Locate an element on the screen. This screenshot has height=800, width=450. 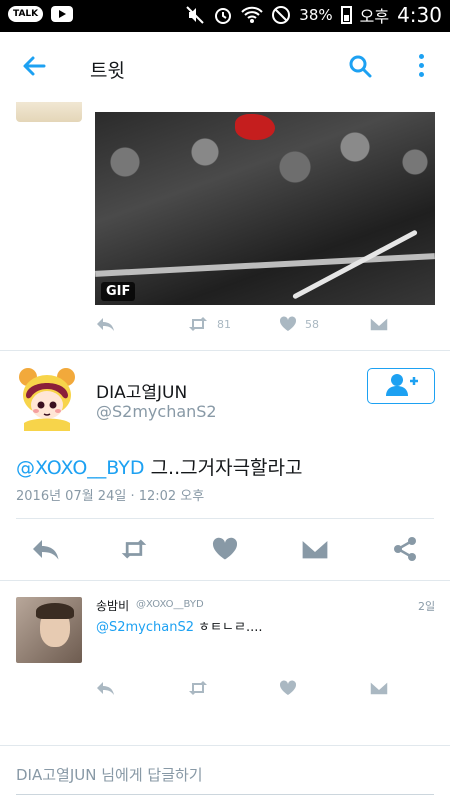
gif-badge: GIF is located at coordinates (118, 291).